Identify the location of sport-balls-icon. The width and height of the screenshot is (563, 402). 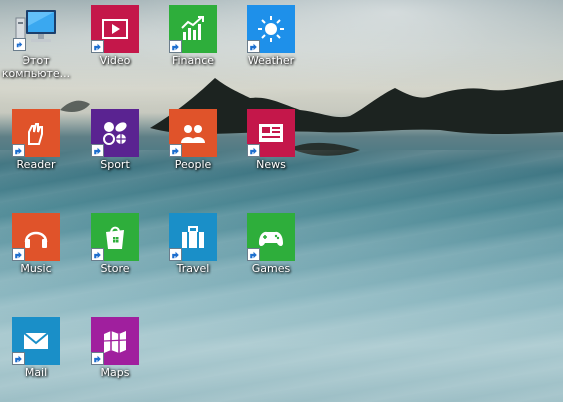
(115, 133).